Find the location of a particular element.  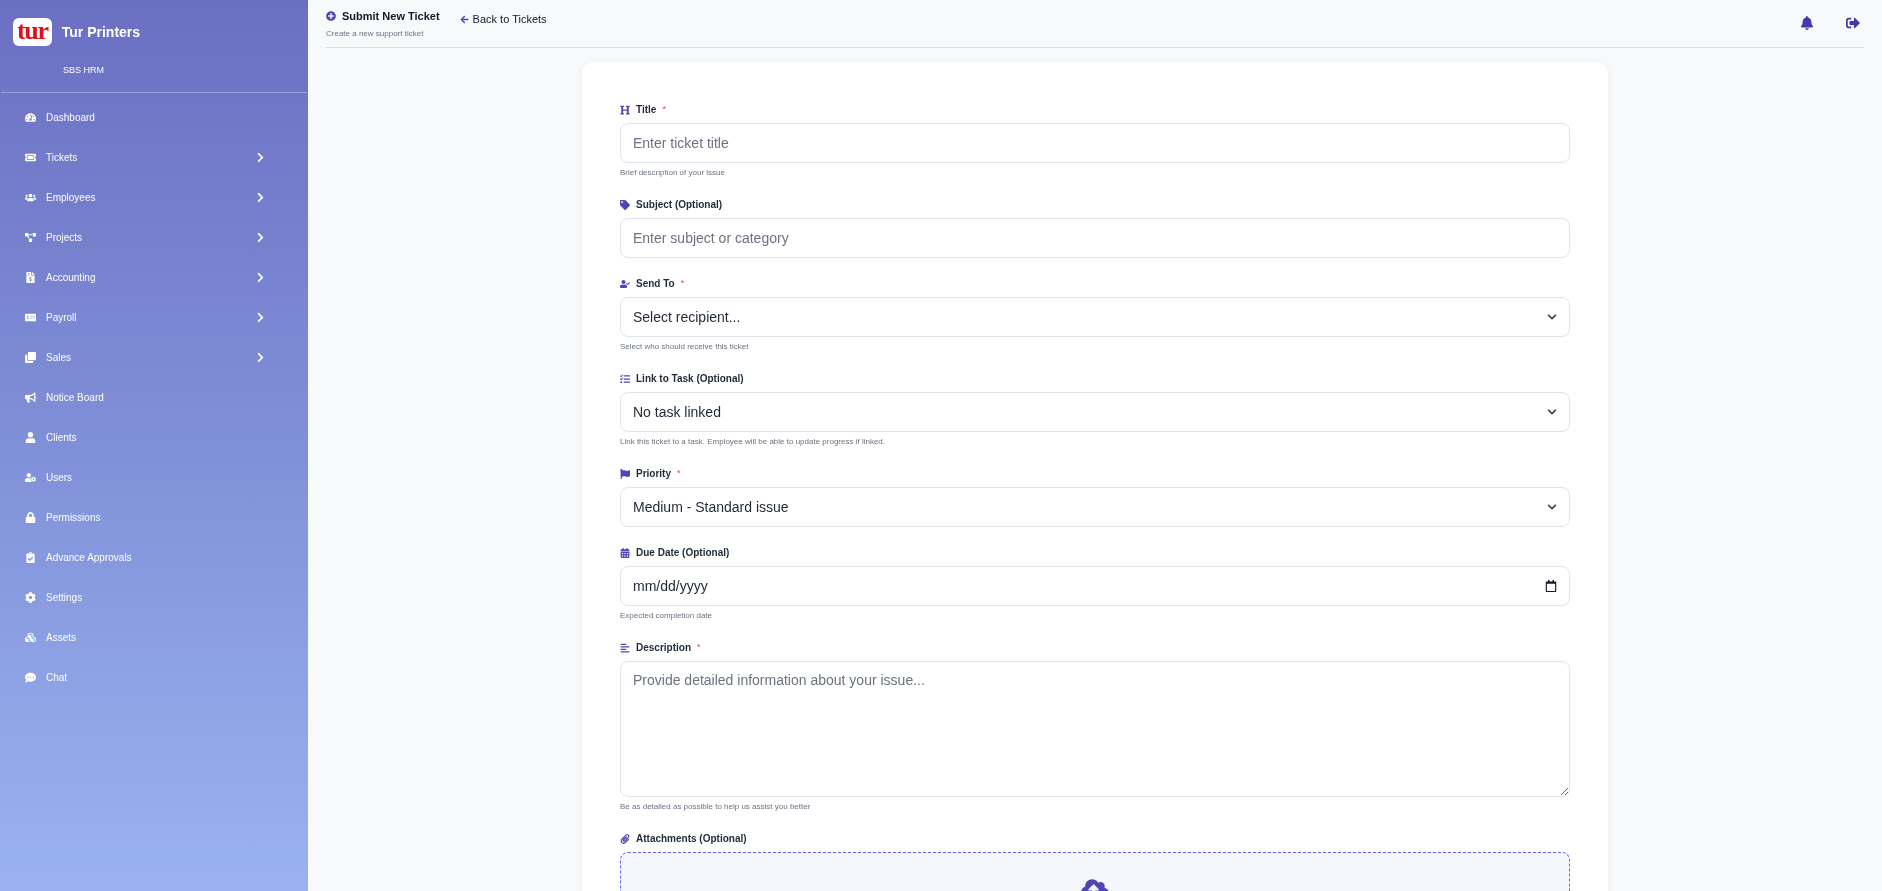

user-check-icon is located at coordinates (625, 283).